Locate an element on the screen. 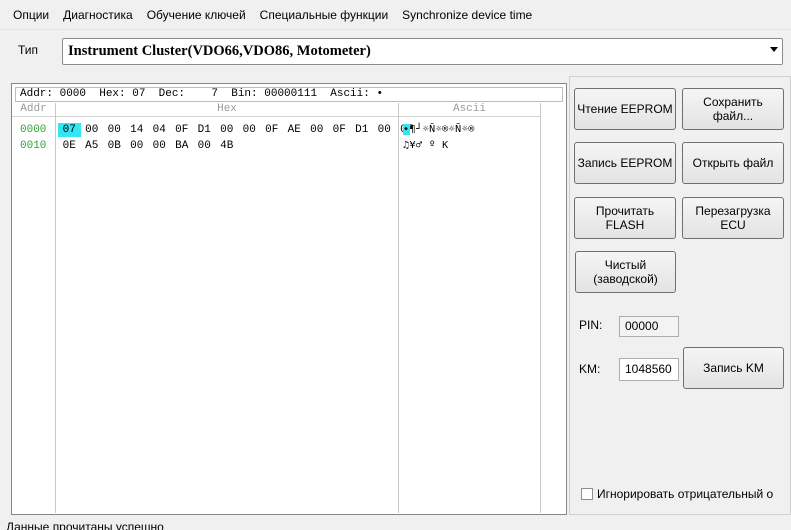 Image resolution: width=791 pixels, height=530 pixels. menu-special-functions: Специальные функции is located at coordinates (324, 15).